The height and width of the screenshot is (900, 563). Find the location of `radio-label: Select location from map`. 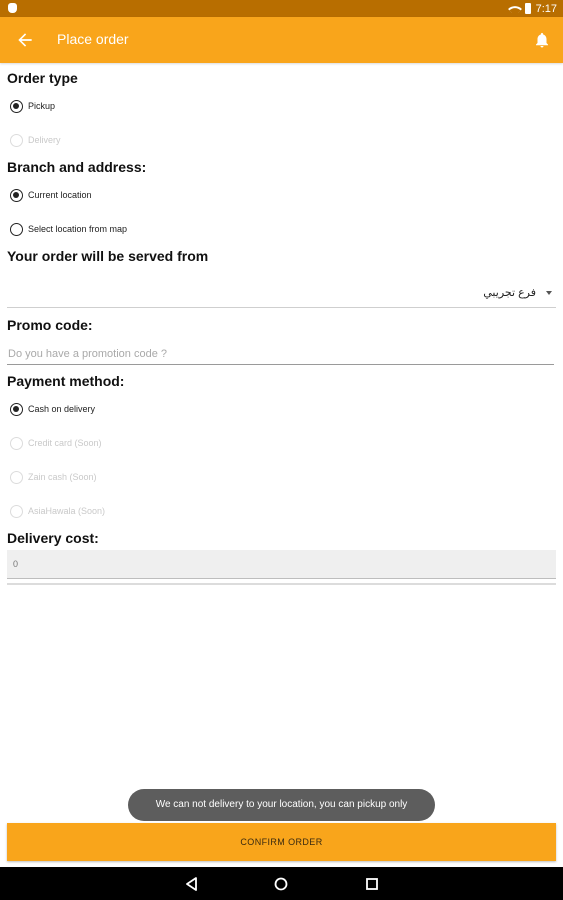

radio-label: Select location from map is located at coordinates (78, 229).